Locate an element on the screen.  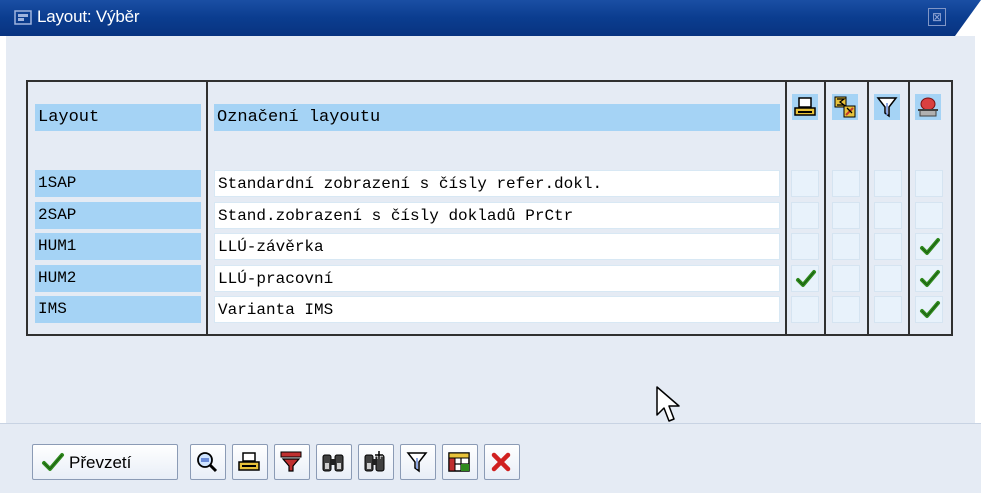
find-next-button is located at coordinates (376, 462).